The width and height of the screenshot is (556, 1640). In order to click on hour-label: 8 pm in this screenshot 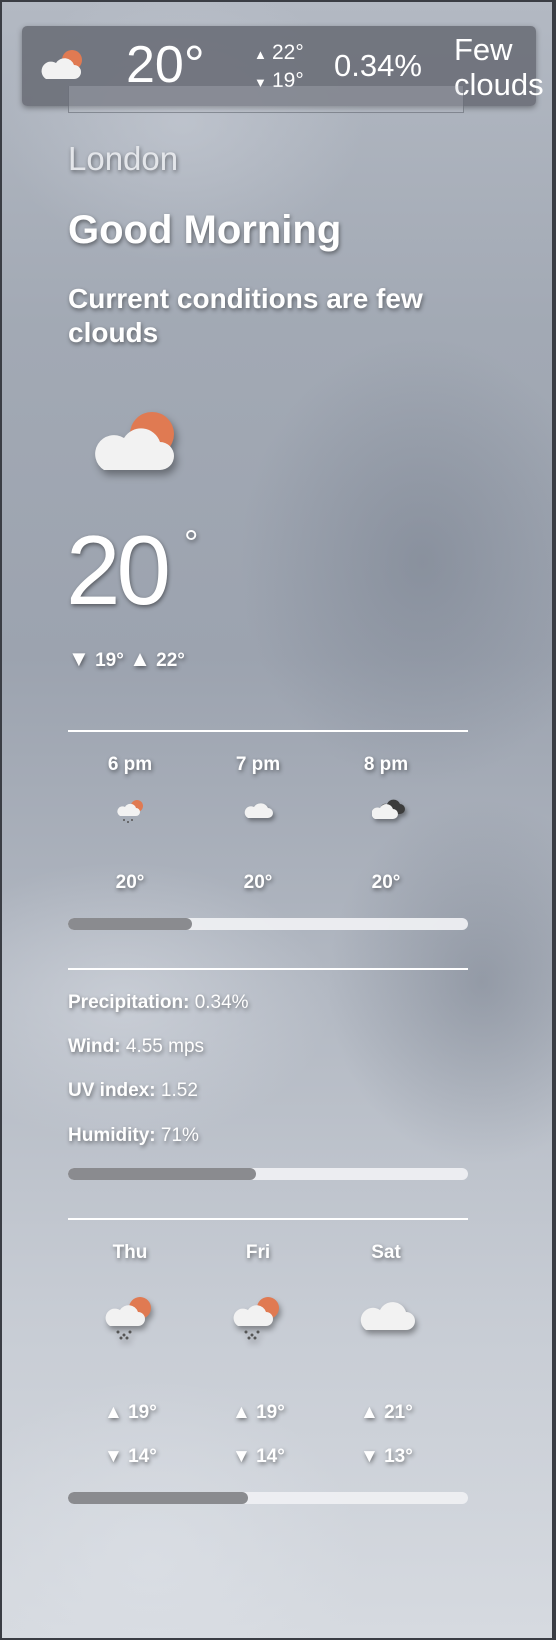, I will do `click(386, 764)`.